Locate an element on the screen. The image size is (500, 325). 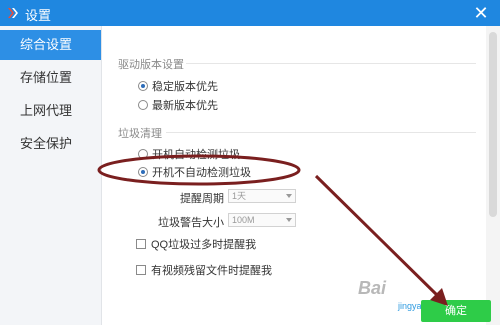
sidebar-item-general: 综合设置 is located at coordinates (50, 45).